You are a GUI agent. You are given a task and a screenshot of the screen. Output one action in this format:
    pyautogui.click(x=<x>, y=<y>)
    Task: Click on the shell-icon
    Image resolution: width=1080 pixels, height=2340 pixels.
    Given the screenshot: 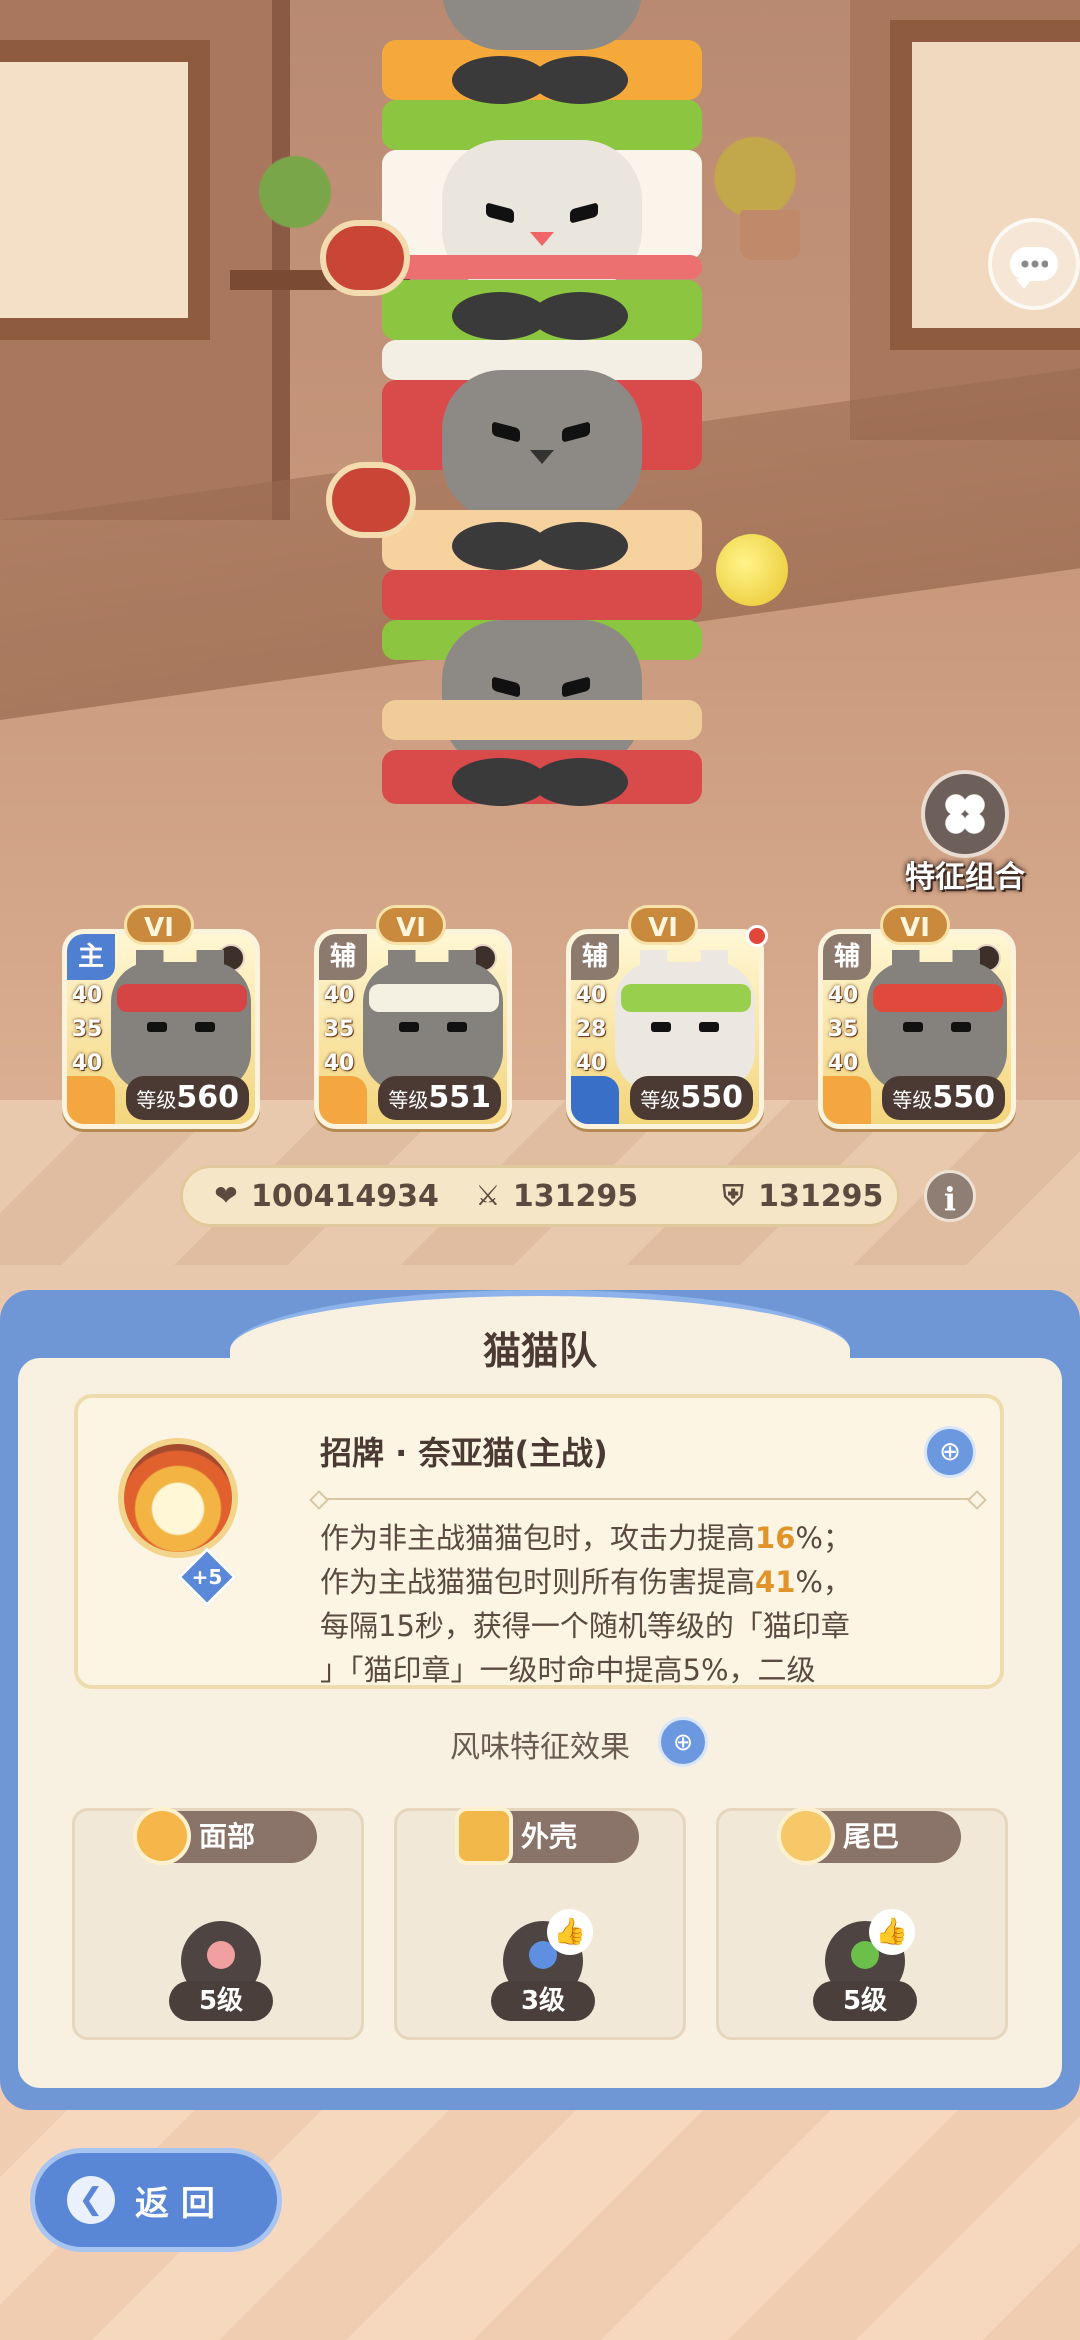 What is the action you would take?
    pyautogui.click(x=484, y=1836)
    